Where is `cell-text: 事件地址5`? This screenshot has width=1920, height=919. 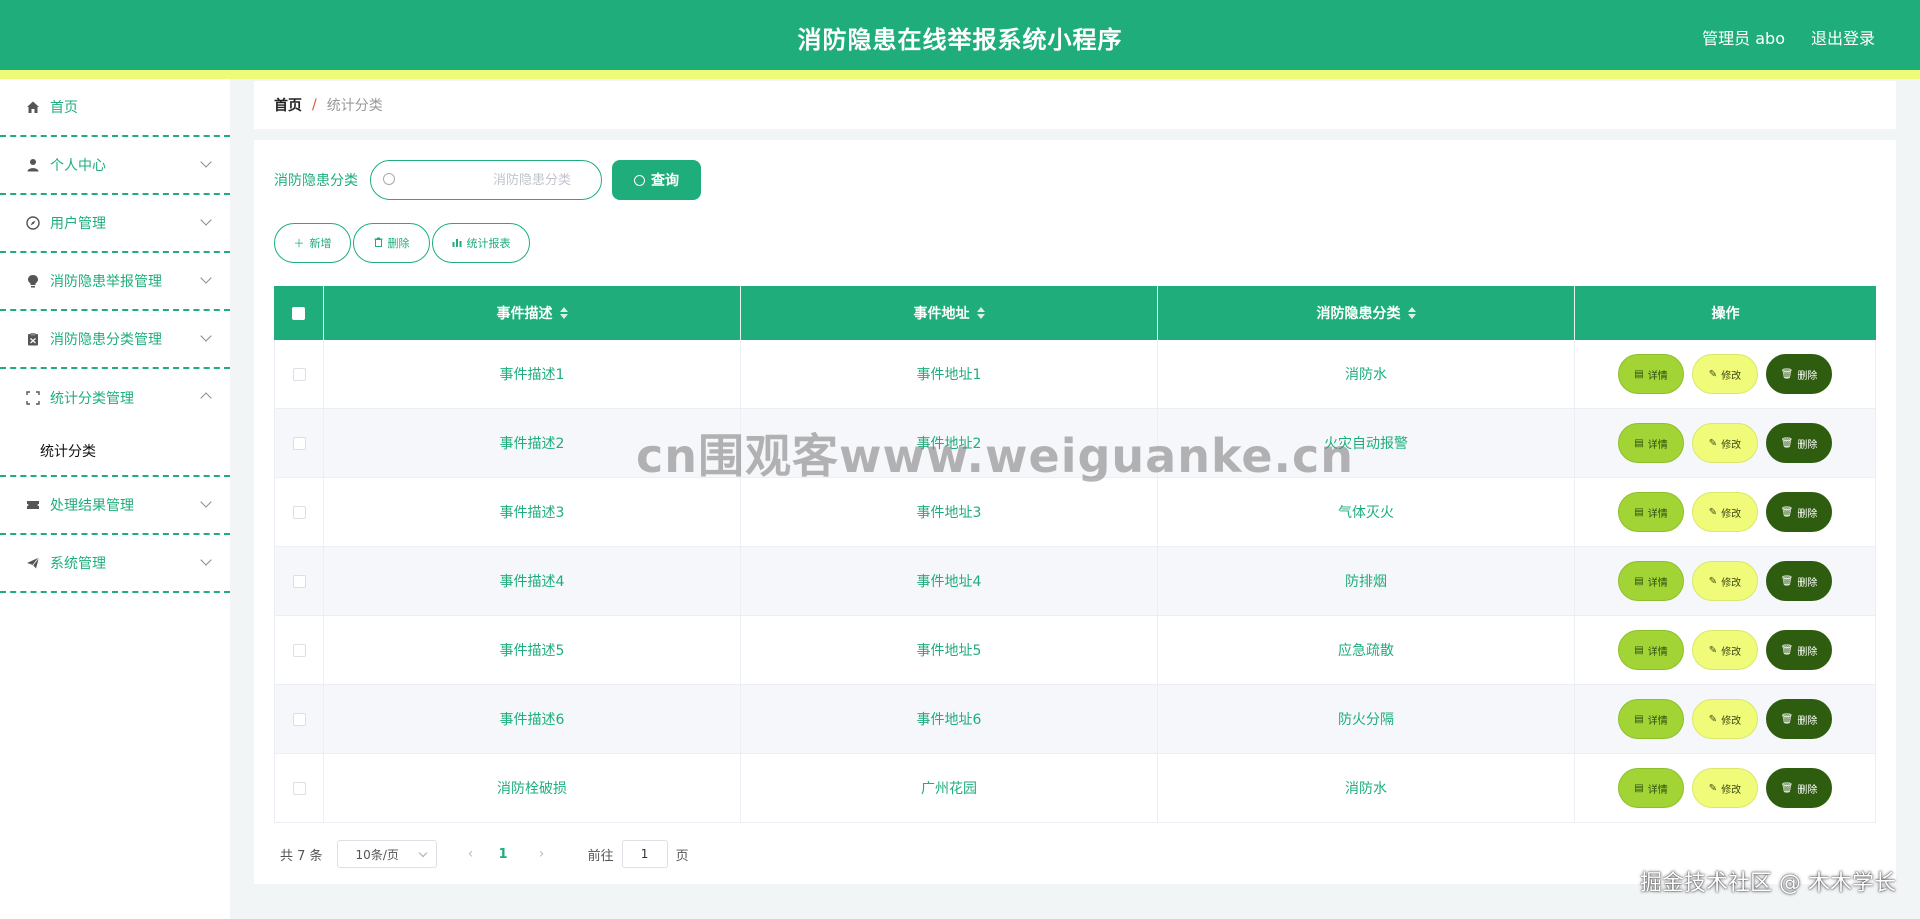 cell-text: 事件地址5 is located at coordinates (949, 651).